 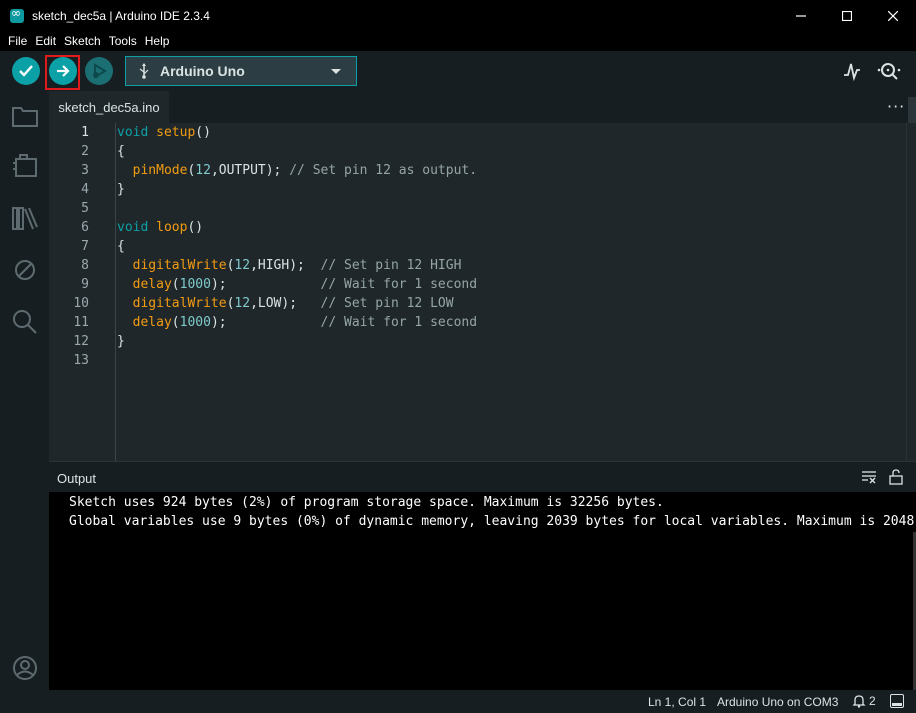 I want to click on close-button, so click(x=893, y=15).